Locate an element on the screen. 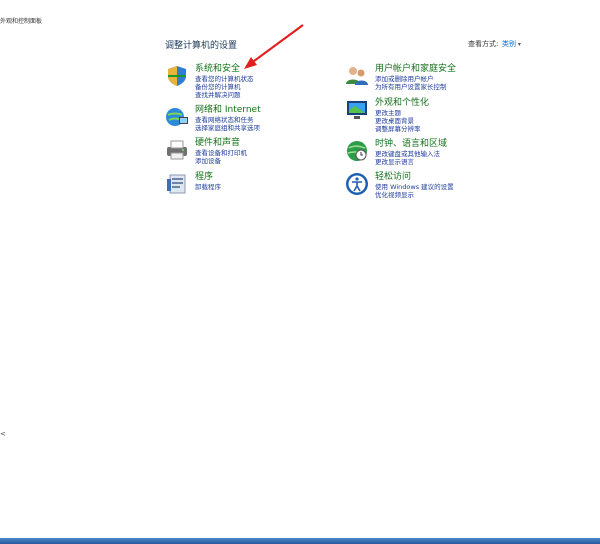  category-title: 程序 is located at coordinates (208, 177).